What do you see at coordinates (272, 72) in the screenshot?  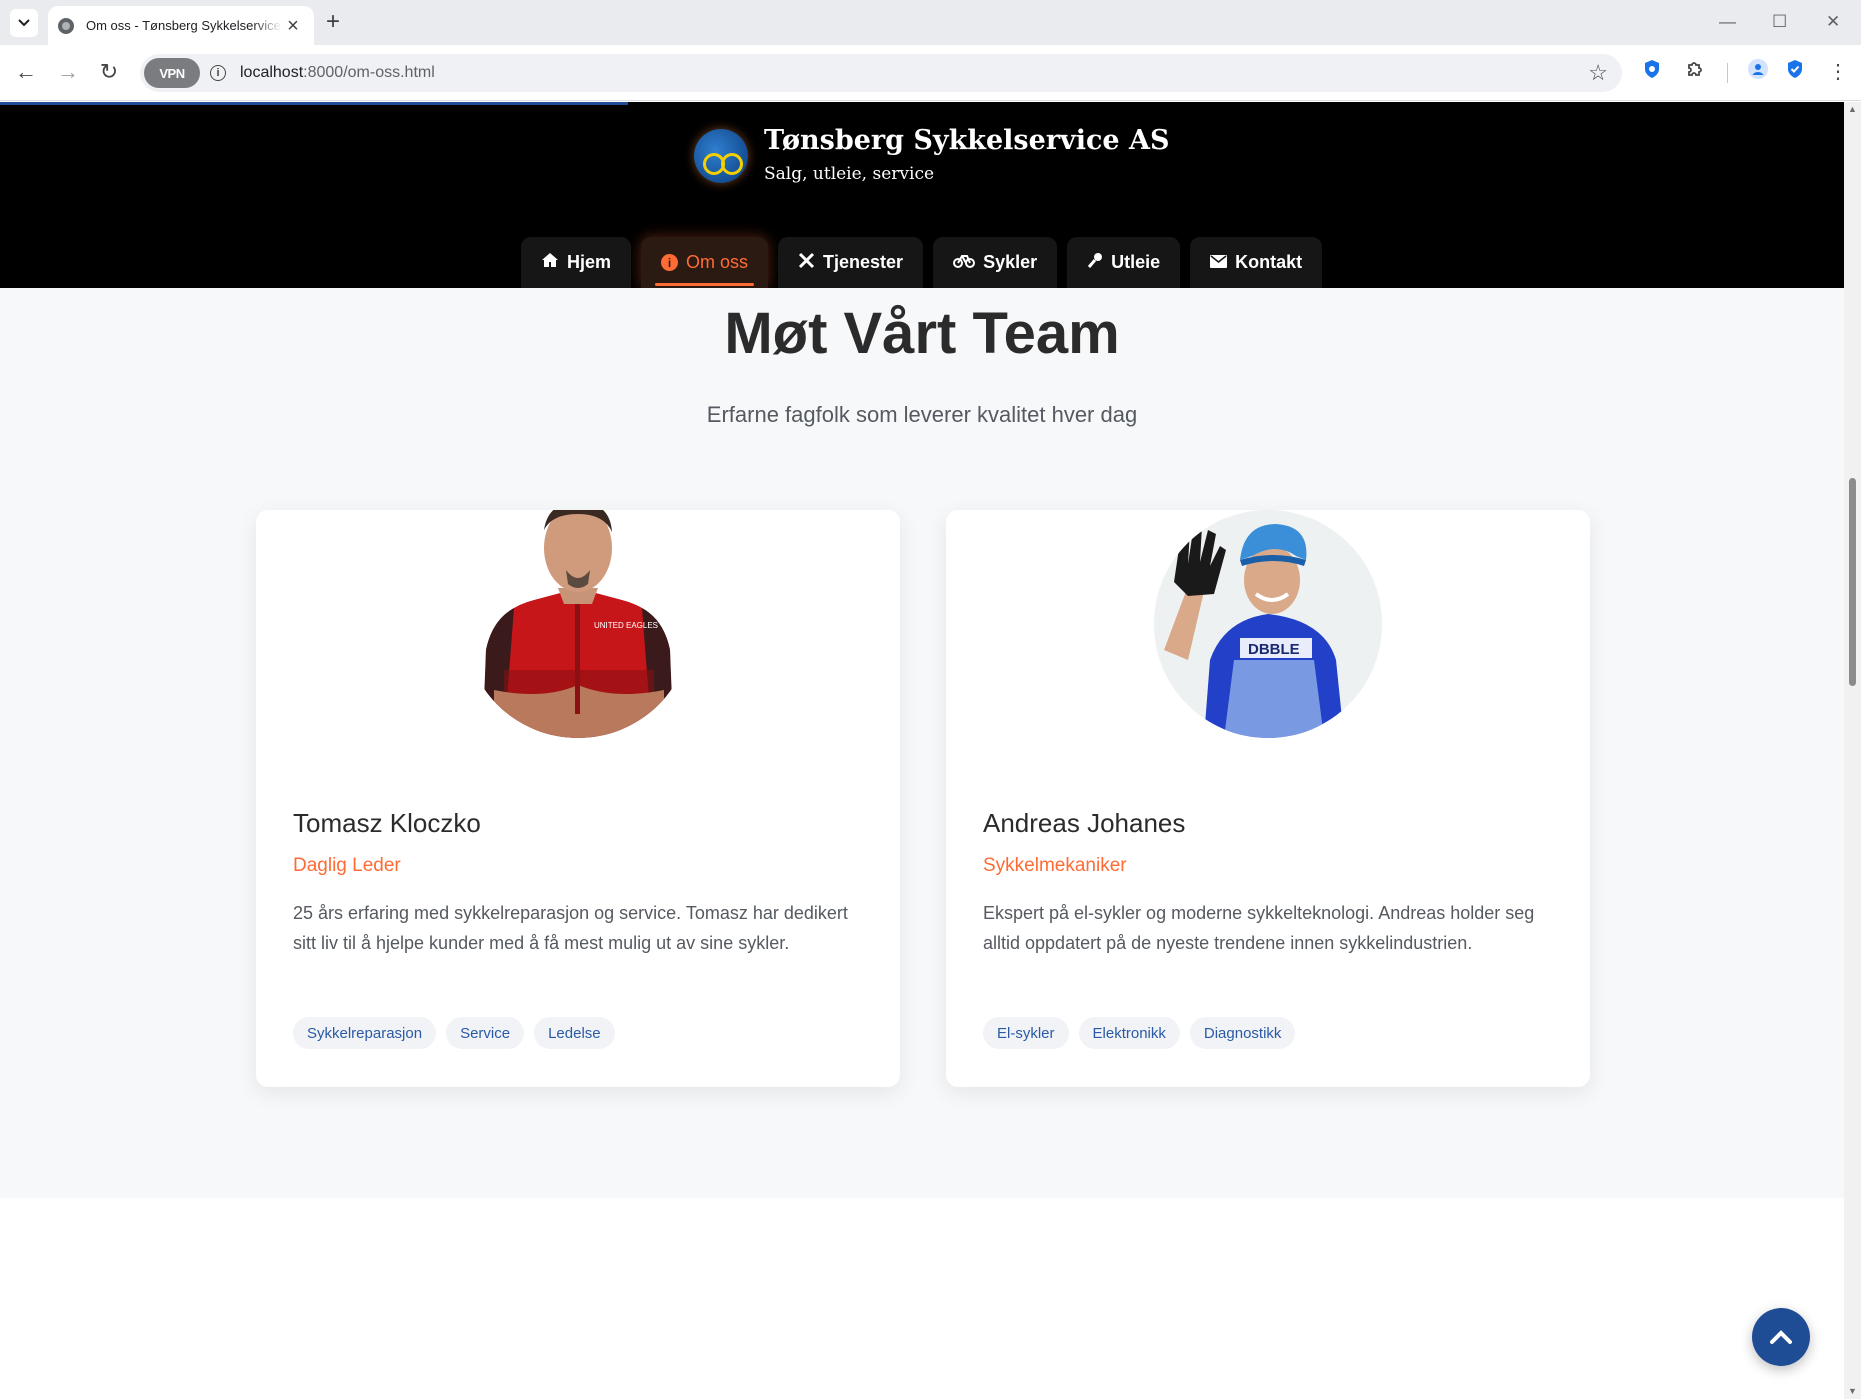 I see `url-host: localhost` at bounding box center [272, 72].